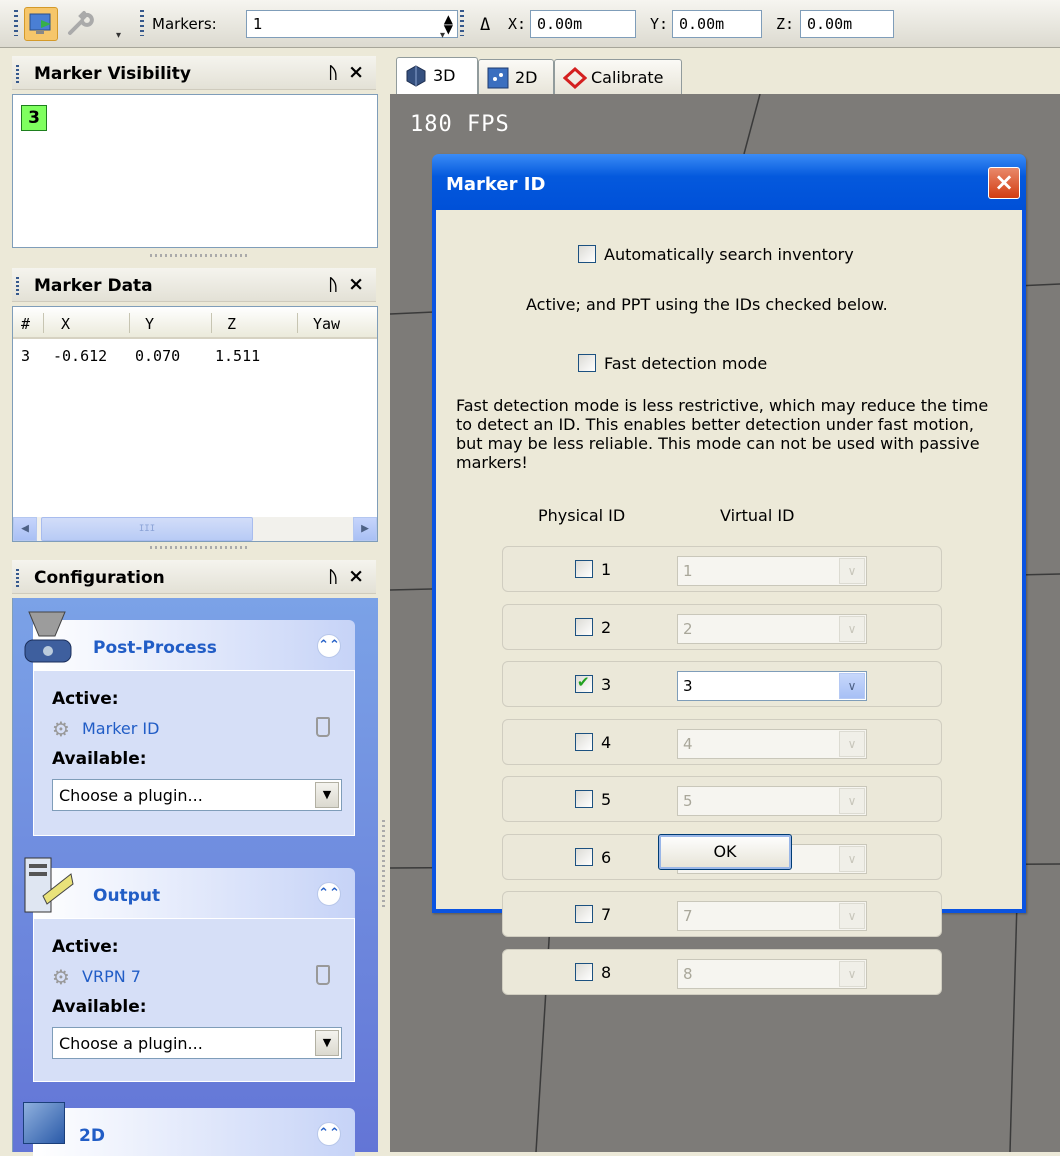 This screenshot has height=1156, width=1060. What do you see at coordinates (194, 73) in the screenshot?
I see `marker-visibility-header: Marker Visibility ᚢ ×` at bounding box center [194, 73].